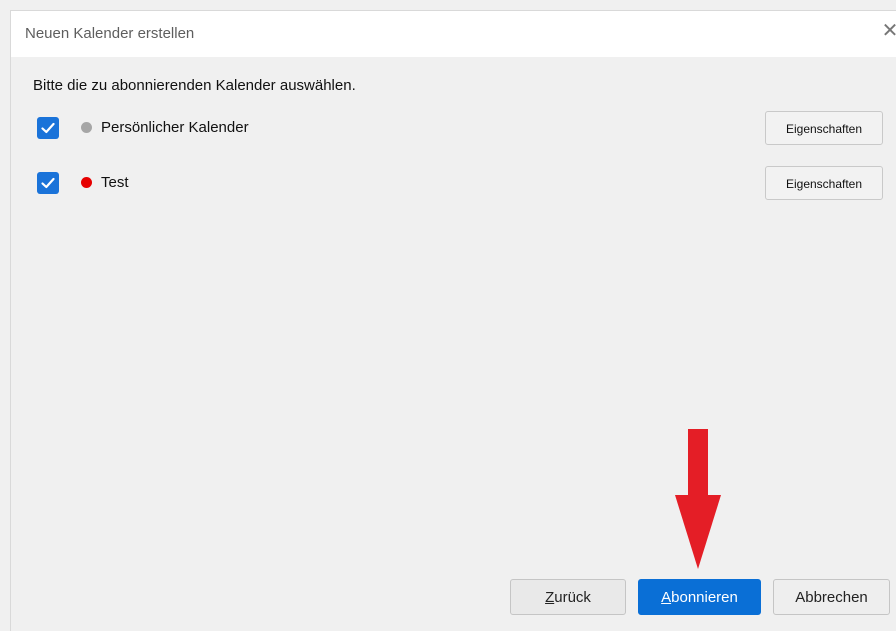 Image resolution: width=896 pixels, height=631 pixels. Describe the element at coordinates (704, 597) in the screenshot. I see `subscribe-label: bonnieren` at that location.